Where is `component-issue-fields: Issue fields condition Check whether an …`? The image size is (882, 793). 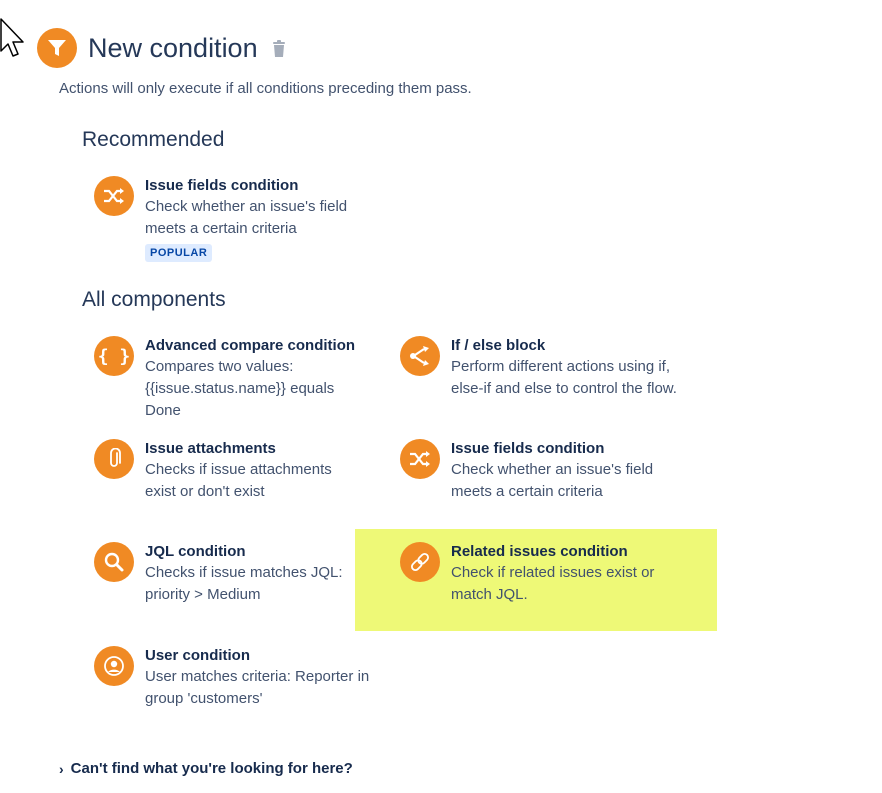 component-issue-fields: Issue fields condition Check whether an … is located at coordinates (538, 471).